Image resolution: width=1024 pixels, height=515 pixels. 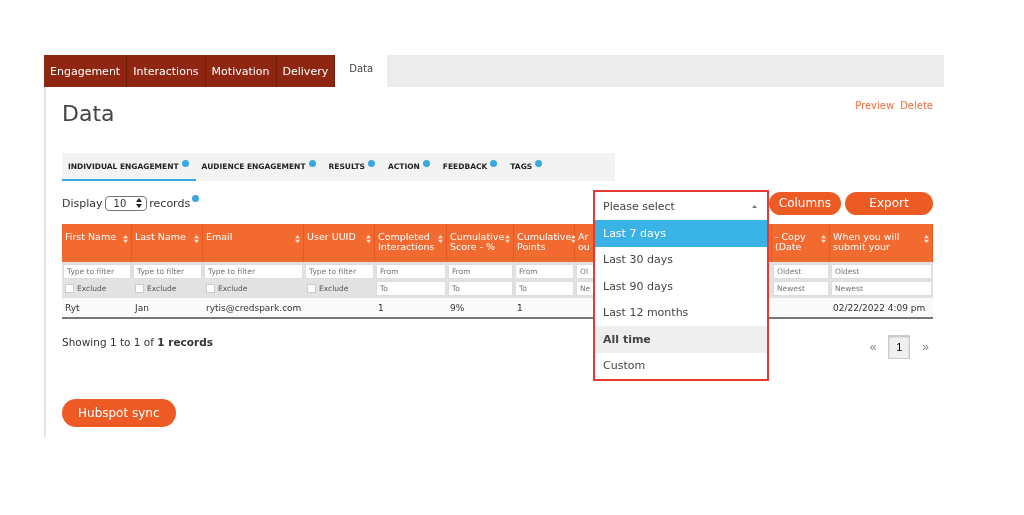 What do you see at coordinates (681, 365) in the screenshot?
I see `dropdown-option: Custom` at bounding box center [681, 365].